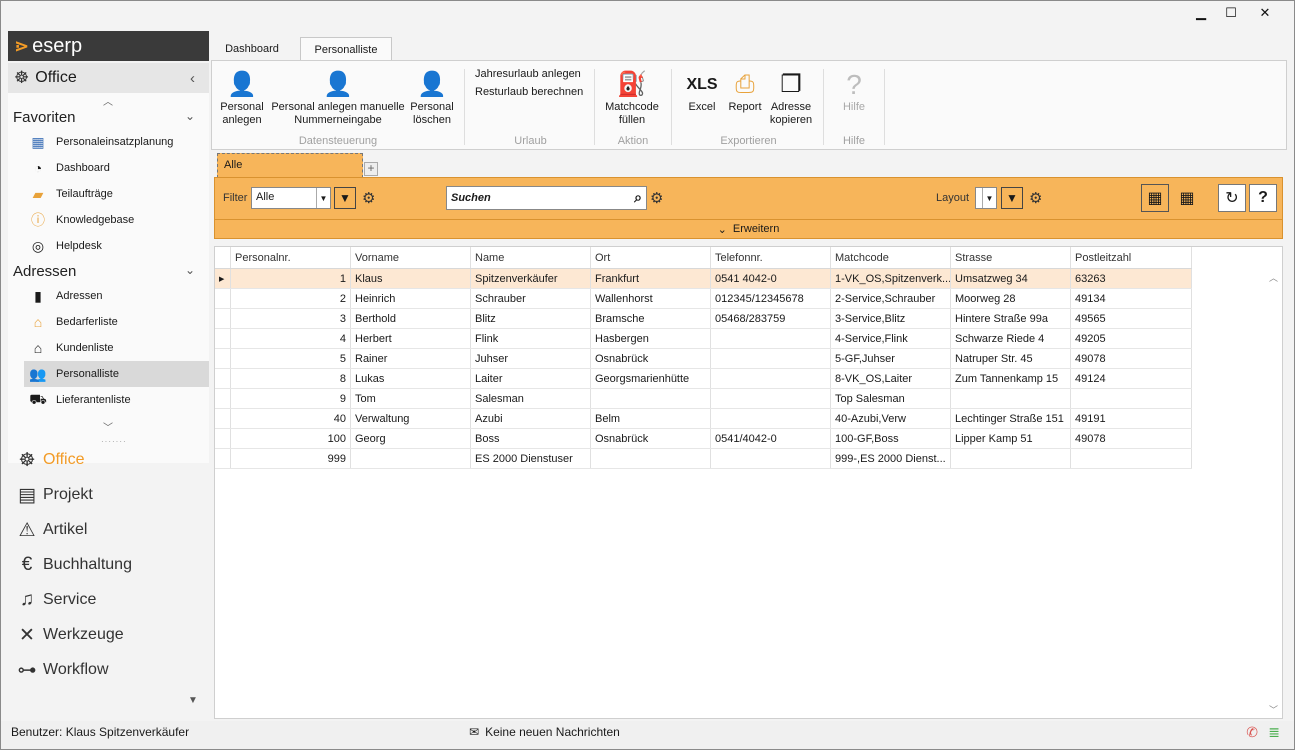  What do you see at coordinates (529, 92) in the screenshot?
I see `resturlaub-berechnen-button: Resturlaub berechnen` at bounding box center [529, 92].